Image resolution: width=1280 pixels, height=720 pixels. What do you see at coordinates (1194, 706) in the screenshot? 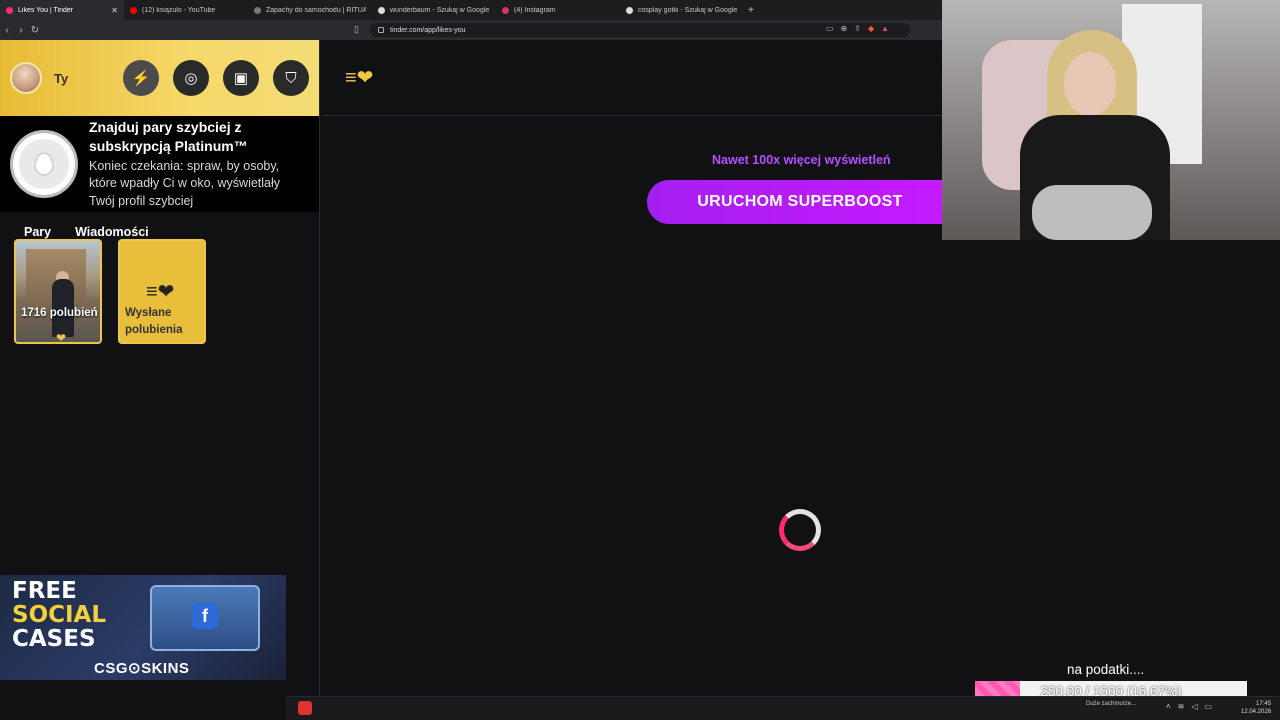
I see `volume-icon: ◁` at bounding box center [1194, 706].